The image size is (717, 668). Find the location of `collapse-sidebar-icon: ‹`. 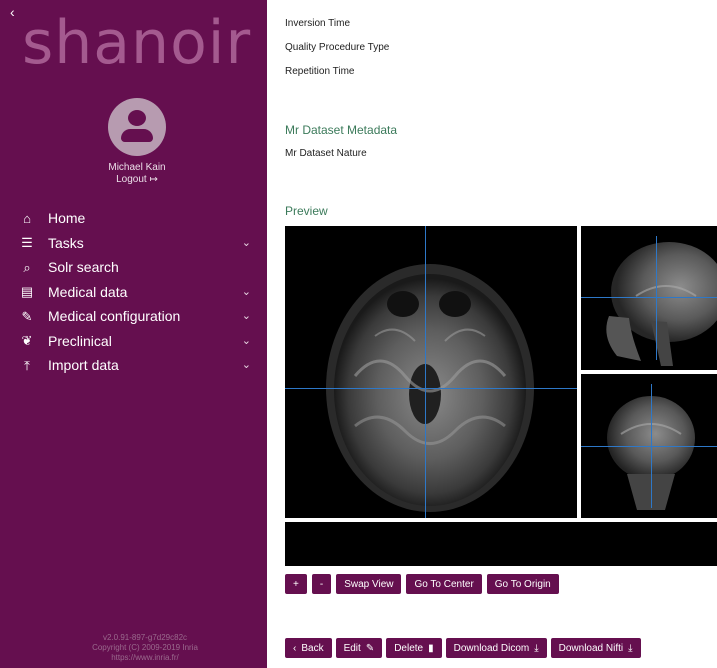

collapse-sidebar-icon: ‹ is located at coordinates (12, 12).